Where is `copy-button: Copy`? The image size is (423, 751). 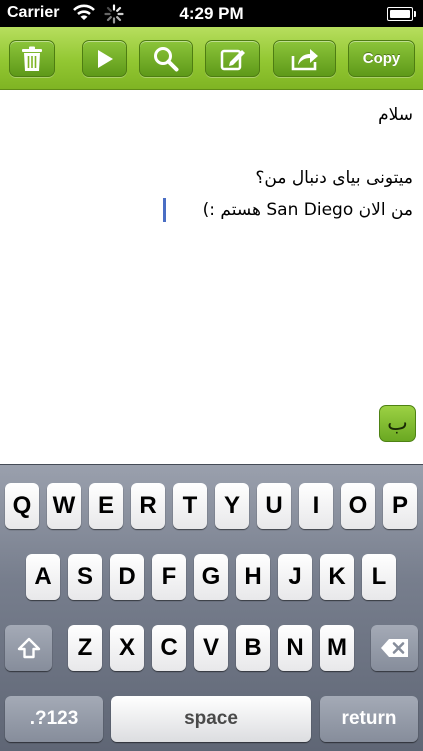
copy-button: Copy is located at coordinates (381, 58).